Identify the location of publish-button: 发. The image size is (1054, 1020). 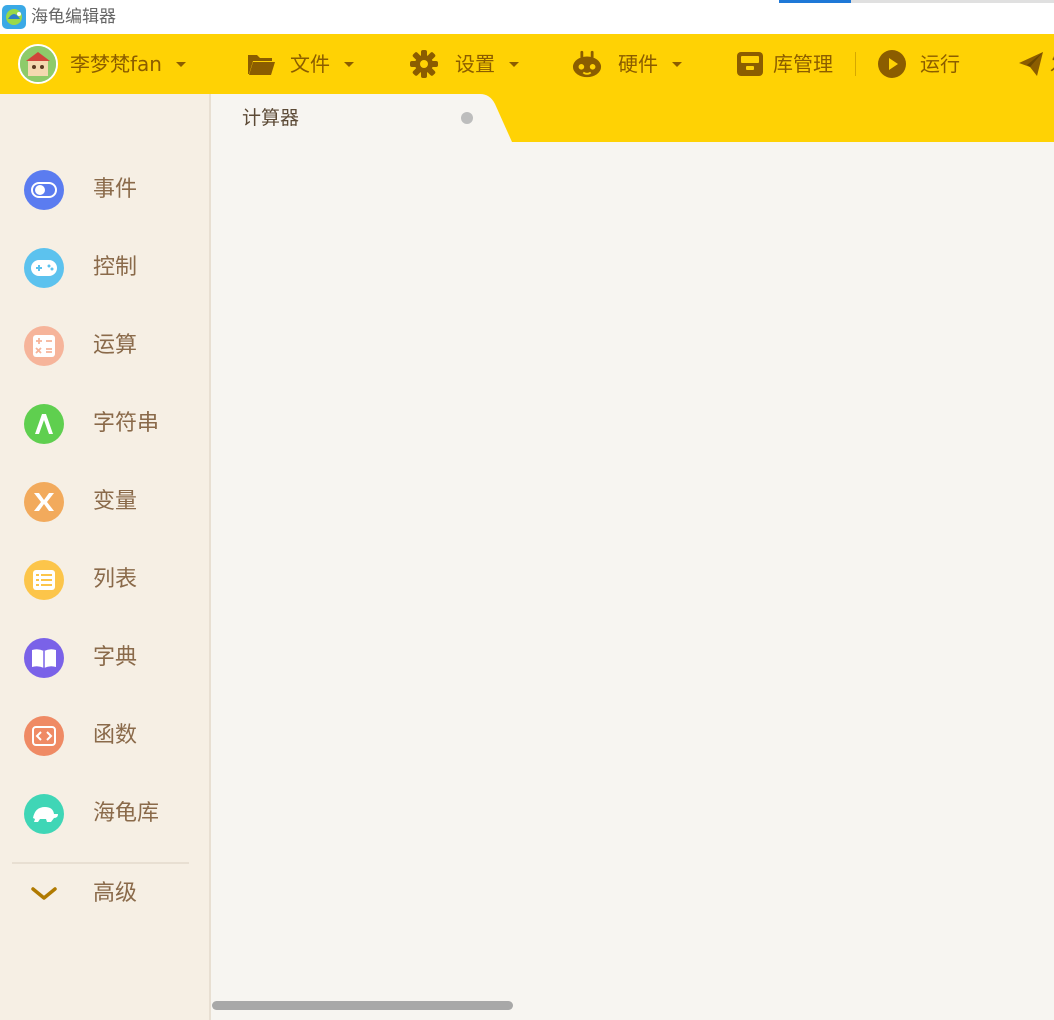
(1035, 64).